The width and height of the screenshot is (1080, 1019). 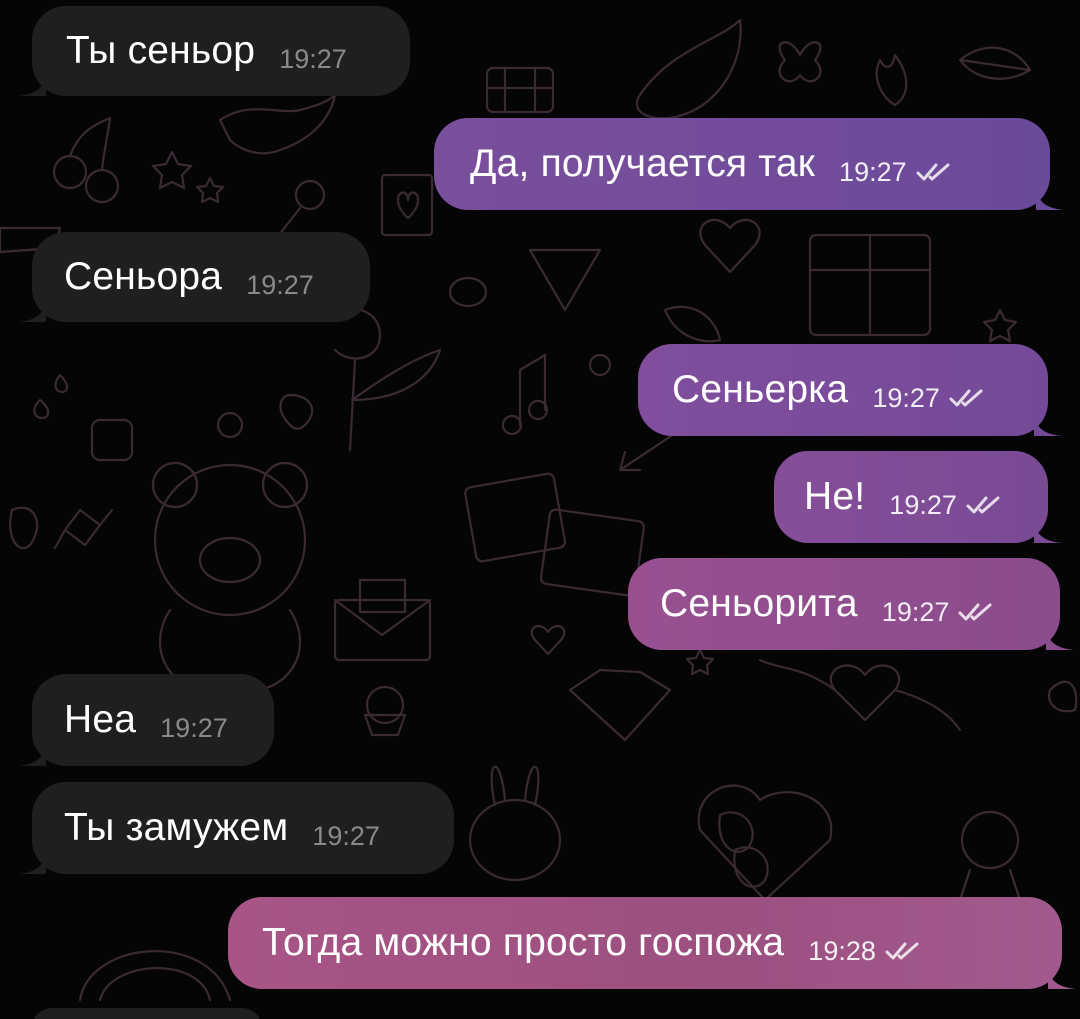 I want to click on ring-icon, so click(x=468, y=292).